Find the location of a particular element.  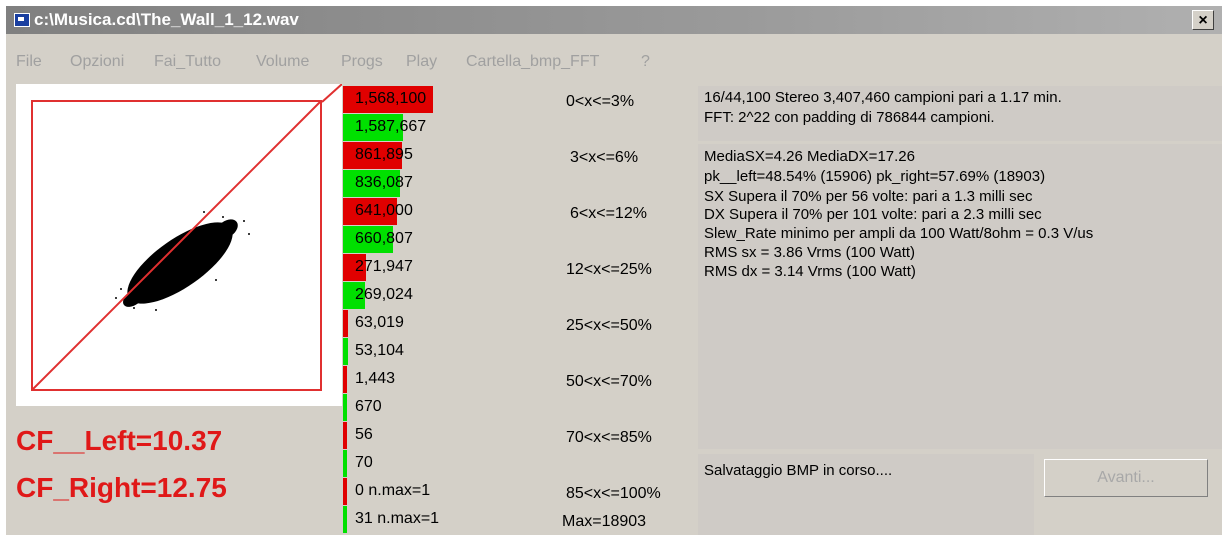

histogram-count: 63,019 is located at coordinates (379, 322).